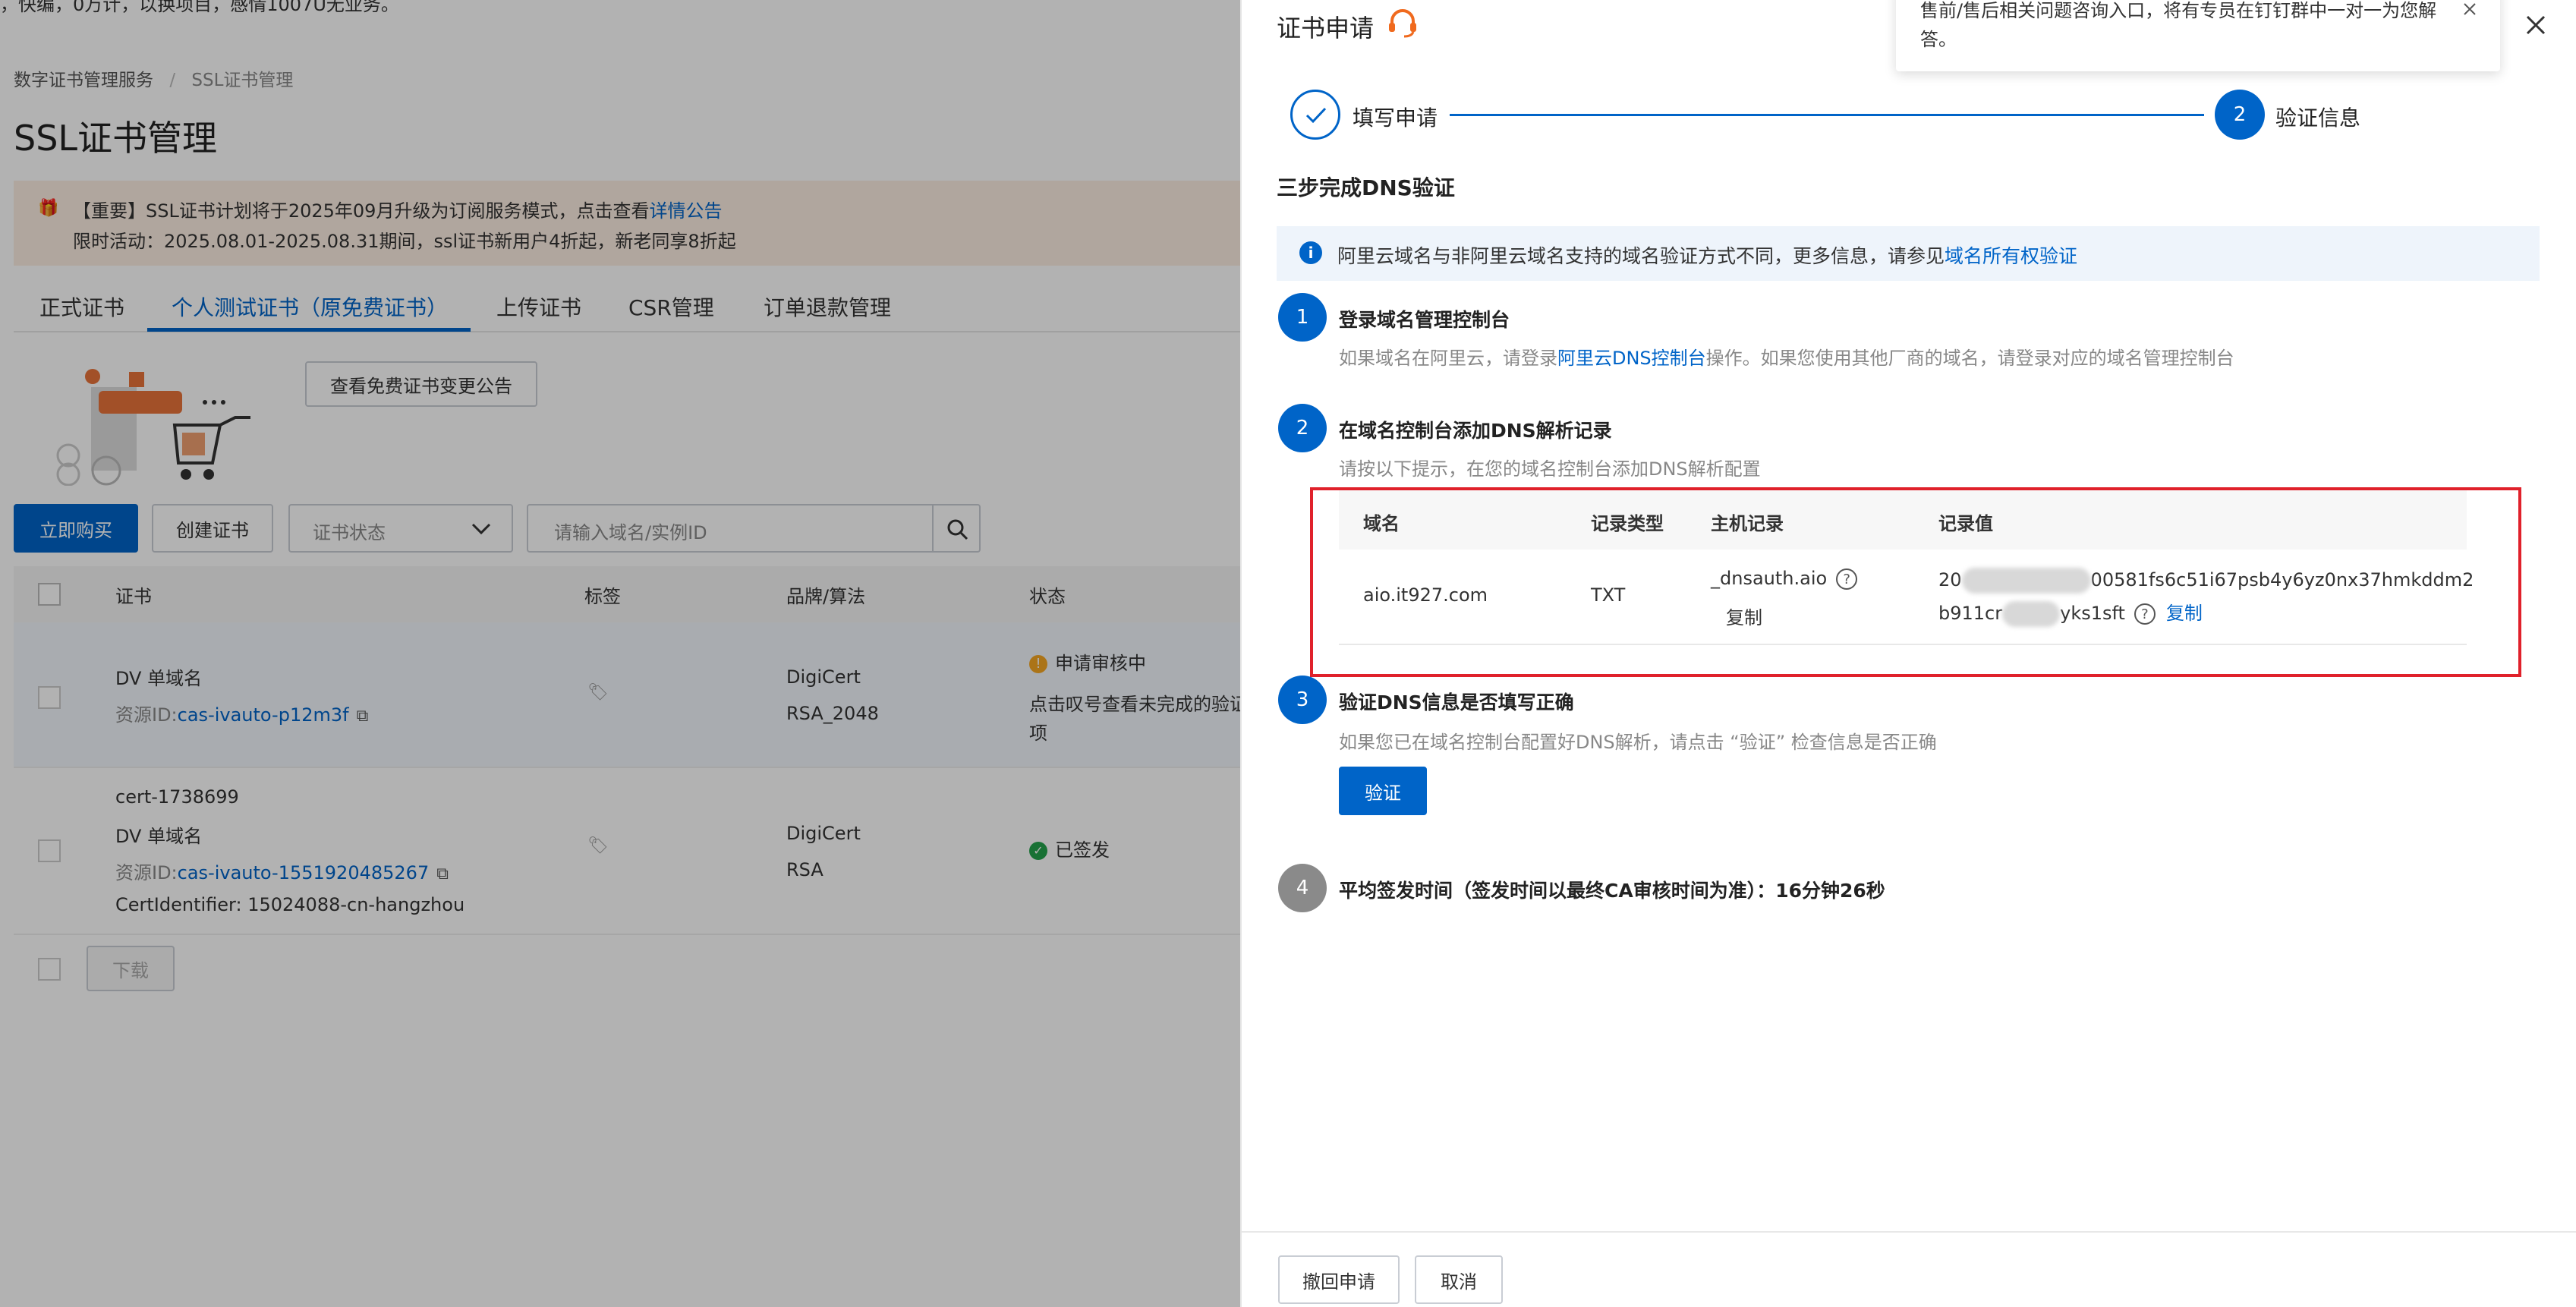 The height and width of the screenshot is (1307, 2576). Describe the element at coordinates (133, 596) in the screenshot. I see `column-header-cert: 证书` at that location.